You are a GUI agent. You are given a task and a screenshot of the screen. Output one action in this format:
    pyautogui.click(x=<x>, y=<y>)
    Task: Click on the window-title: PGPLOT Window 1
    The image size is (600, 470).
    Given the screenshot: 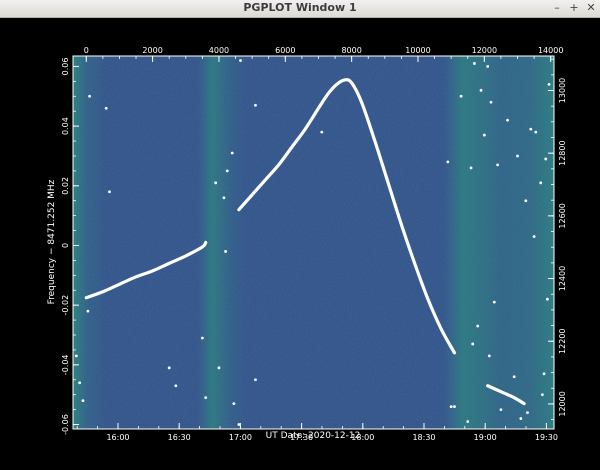 What is the action you would take?
    pyautogui.click(x=300, y=7)
    